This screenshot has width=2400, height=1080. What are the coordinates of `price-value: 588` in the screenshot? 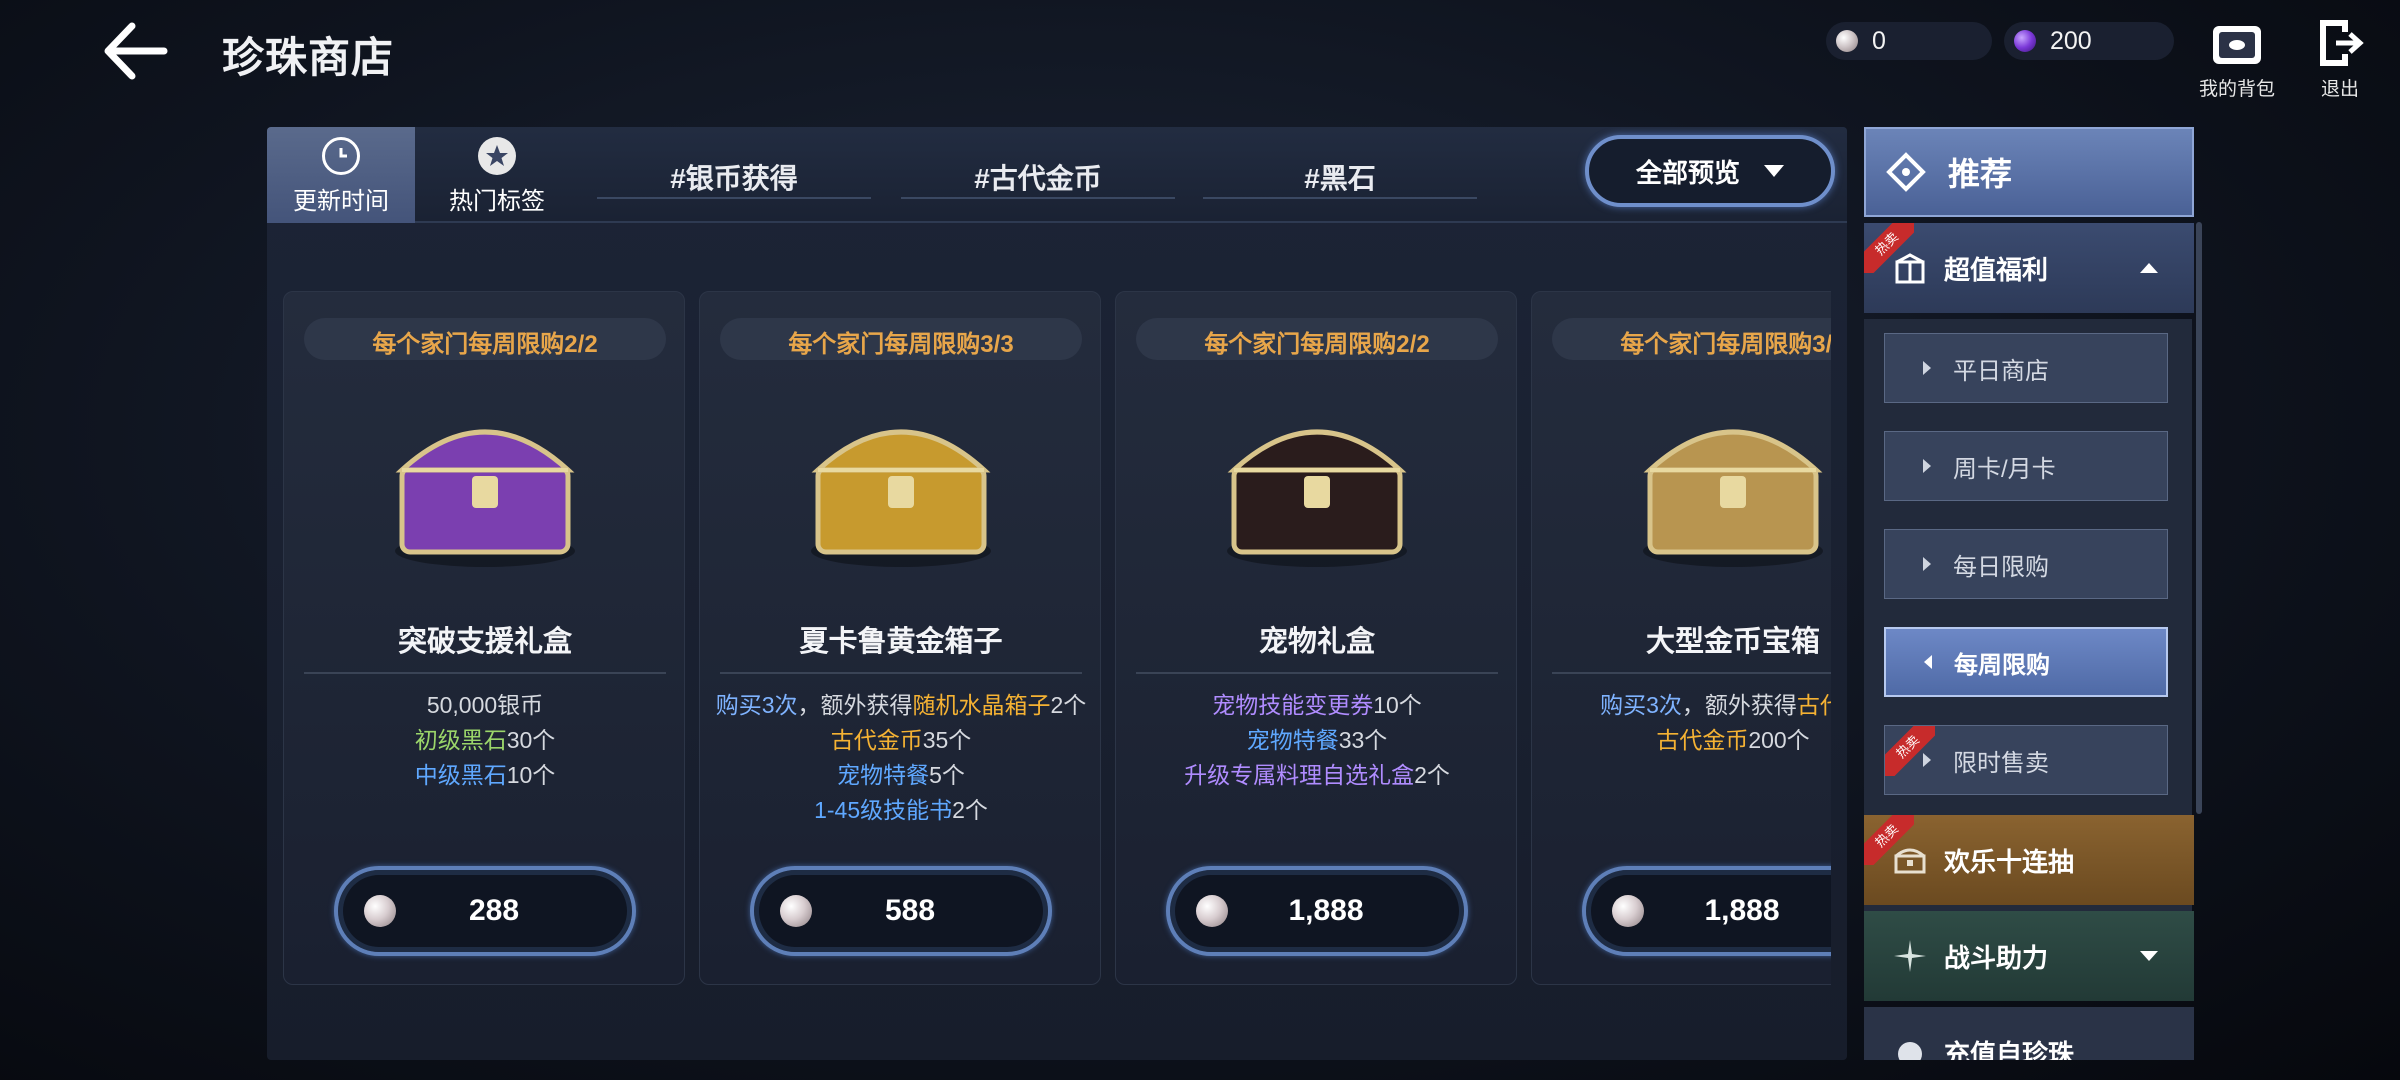 It's located at (910, 910).